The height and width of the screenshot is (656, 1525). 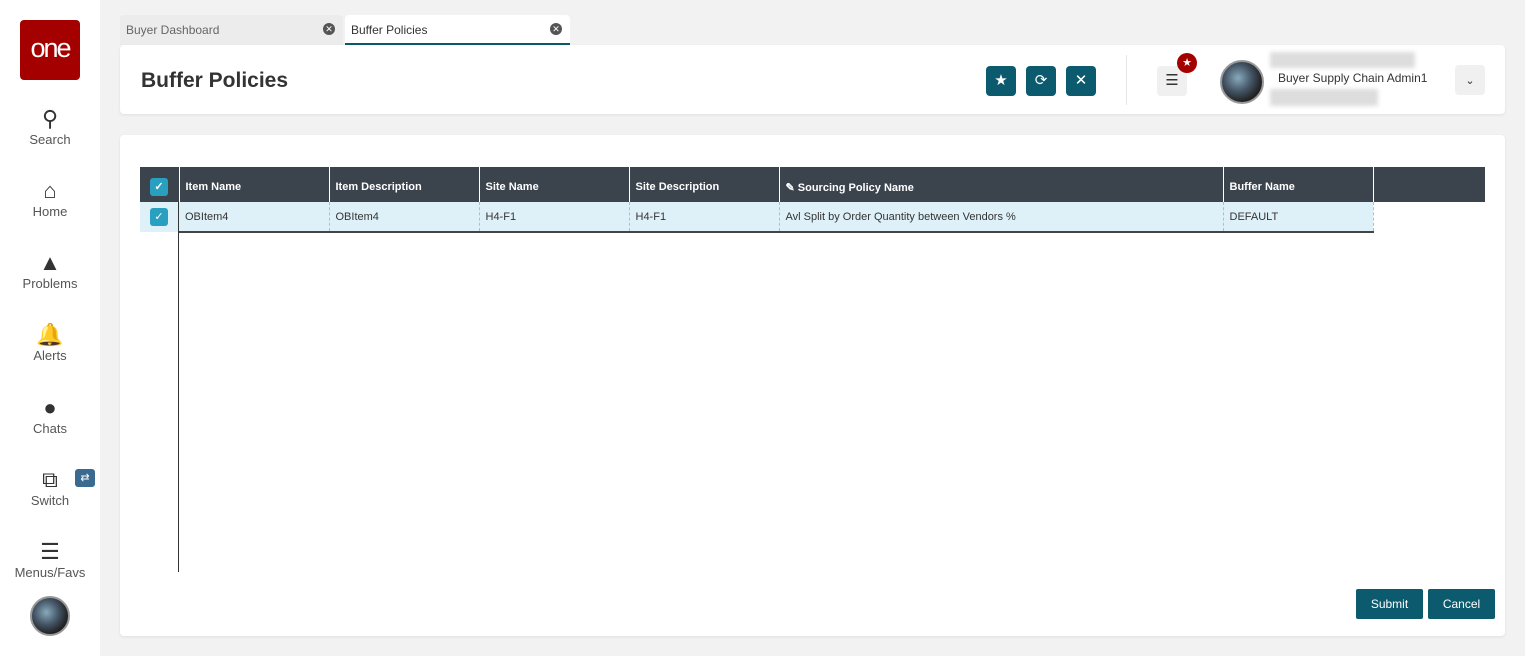 I want to click on table-header-filler, so click(x=1429, y=184).